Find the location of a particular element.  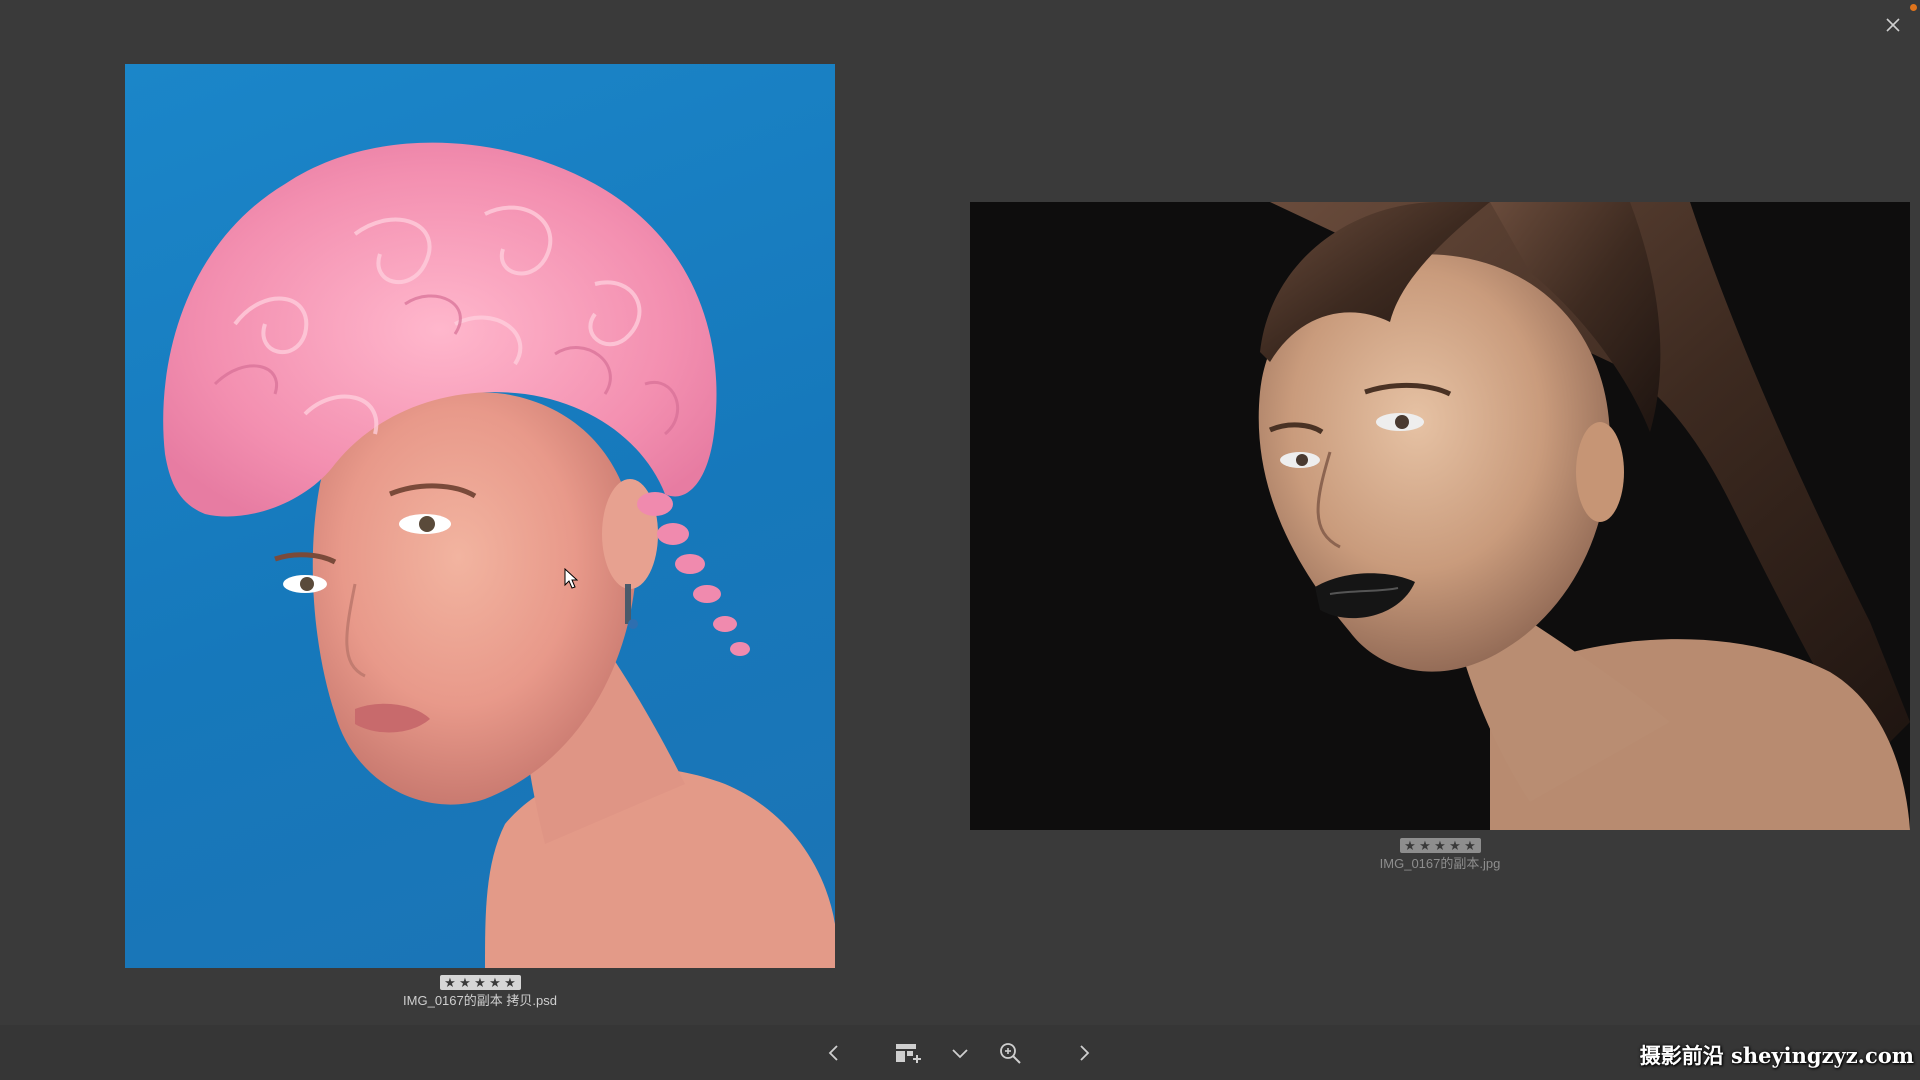

close-icon is located at coordinates (1893, 25).